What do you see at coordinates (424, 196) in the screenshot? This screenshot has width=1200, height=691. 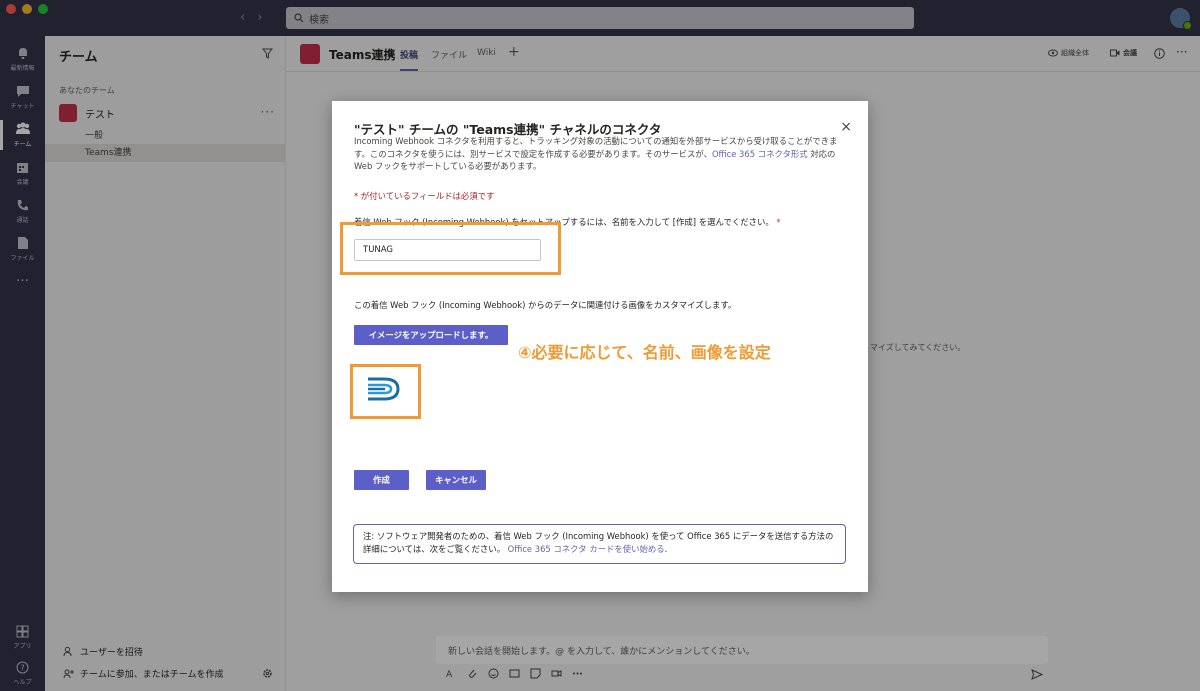 I see `required-fields-note: * が付いているフィールドは必須です` at bounding box center [424, 196].